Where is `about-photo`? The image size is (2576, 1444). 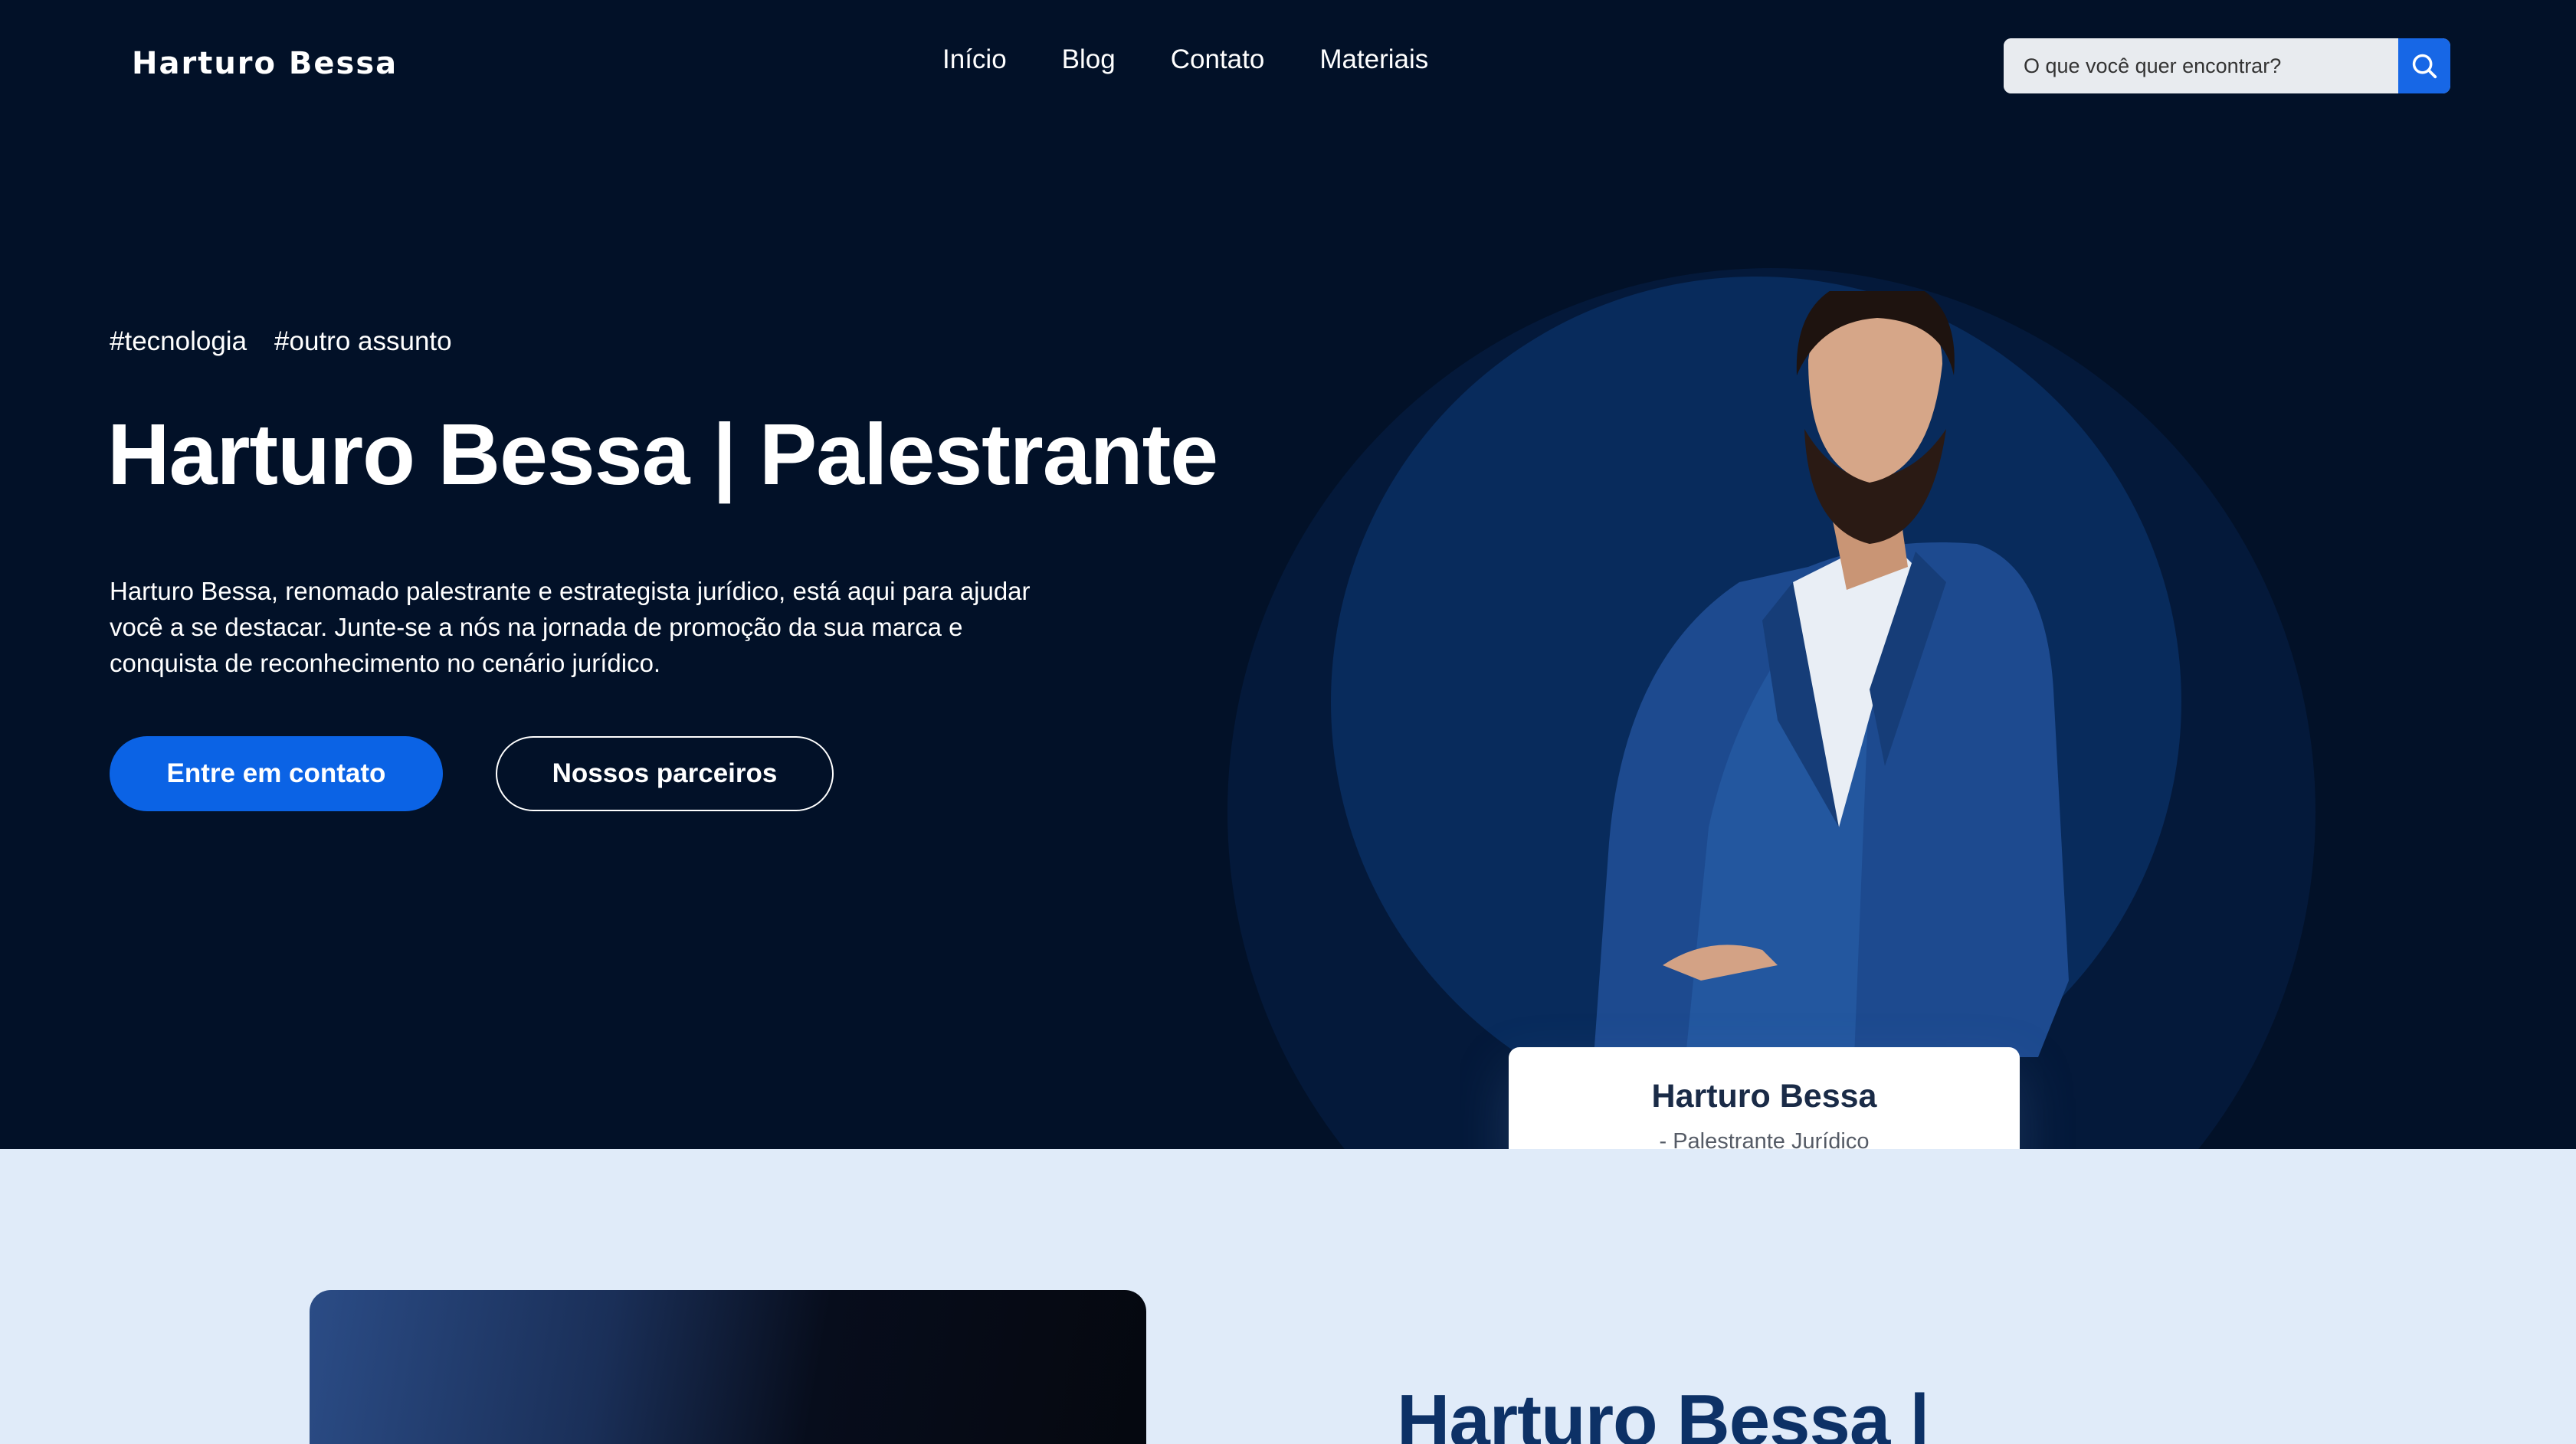 about-photo is located at coordinates (728, 1367).